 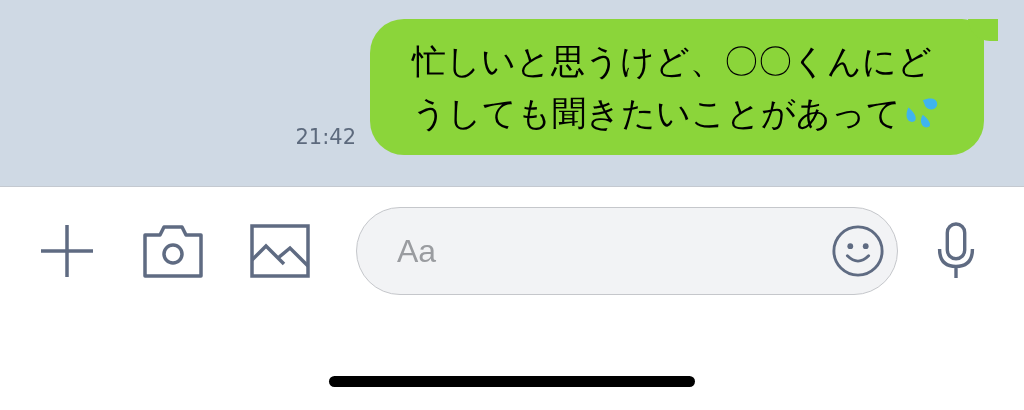 I want to click on emoji-icon, so click(x=858, y=251).